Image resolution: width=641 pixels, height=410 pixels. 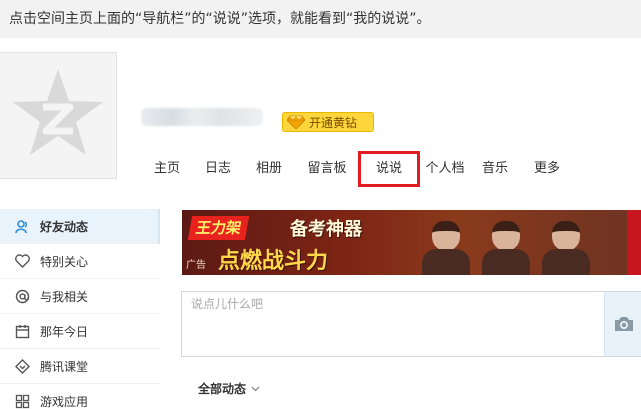 I want to click on sidebar: 好友动态 特别关心 与我相关 那年今日 腾讯课堂 游戏应用, so click(x=80, y=309).